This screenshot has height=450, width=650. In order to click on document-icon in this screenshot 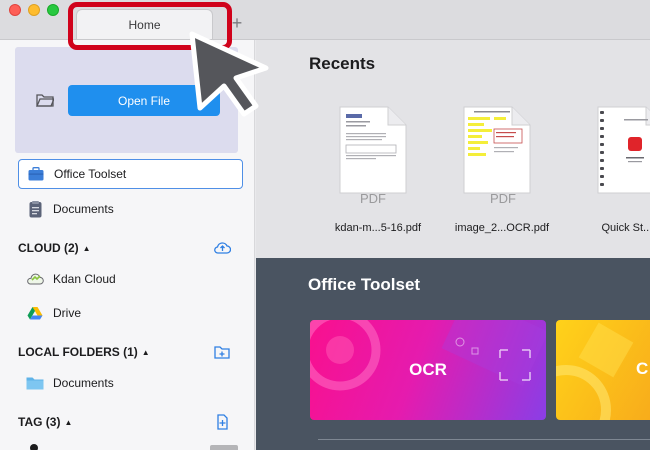, I will do `click(35, 209)`.